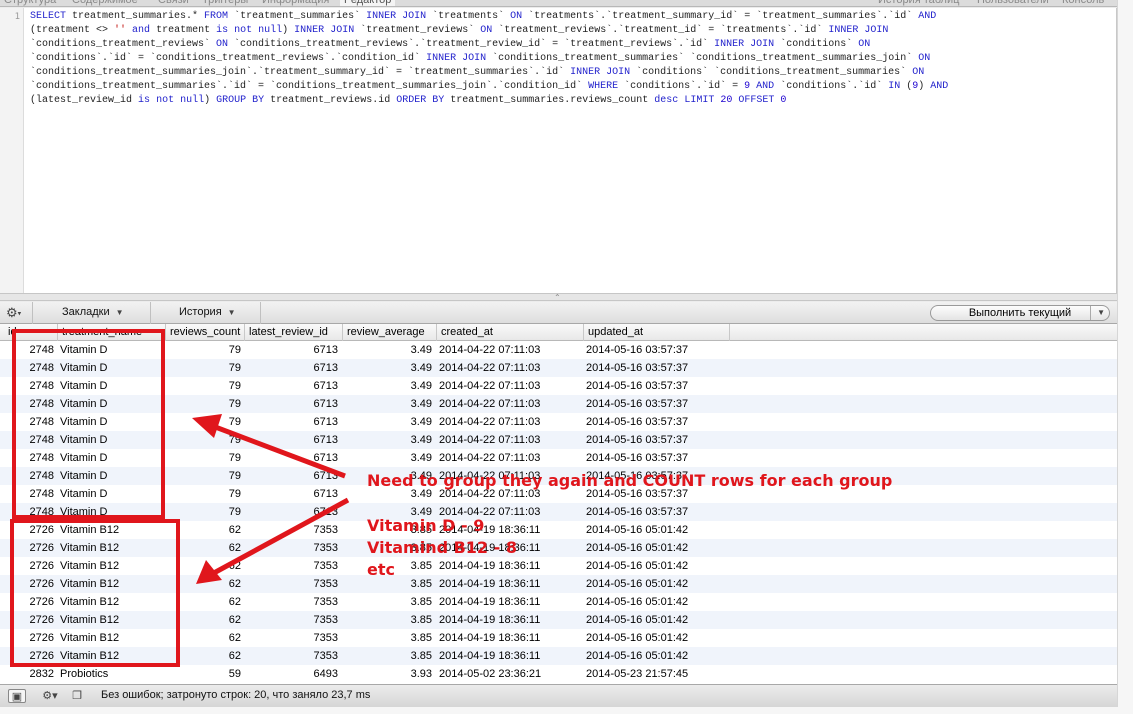 This screenshot has width=1133, height=714. What do you see at coordinates (381, 569) in the screenshot?
I see `annotation-line-etc: etc` at bounding box center [381, 569].